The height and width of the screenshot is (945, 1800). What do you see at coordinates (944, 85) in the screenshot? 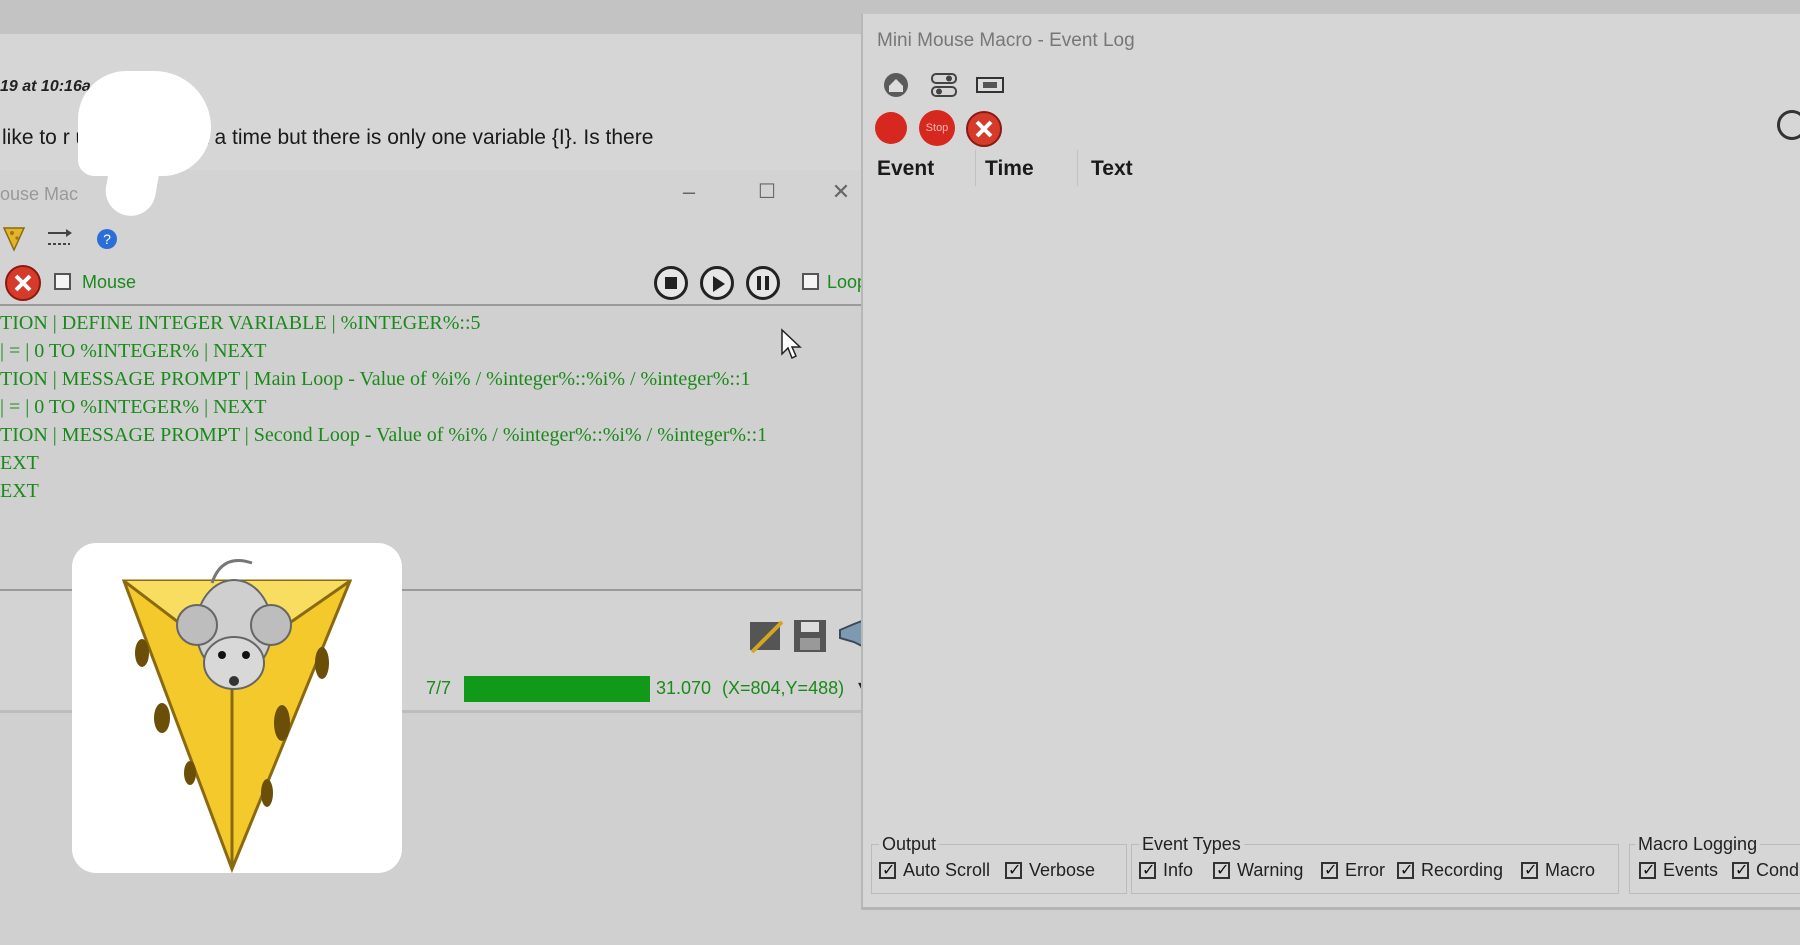
I see `toggle-icon` at bounding box center [944, 85].